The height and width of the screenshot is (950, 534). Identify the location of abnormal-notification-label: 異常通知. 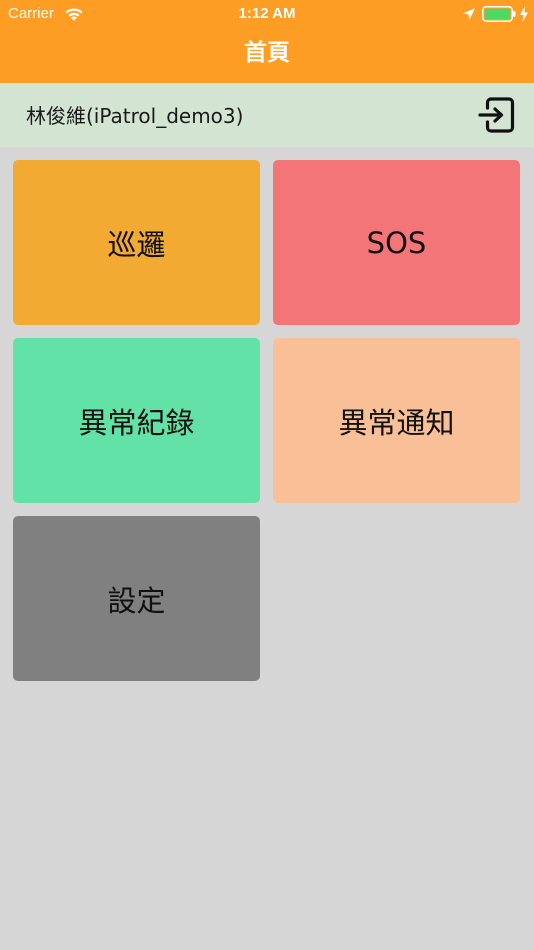
(396, 422).